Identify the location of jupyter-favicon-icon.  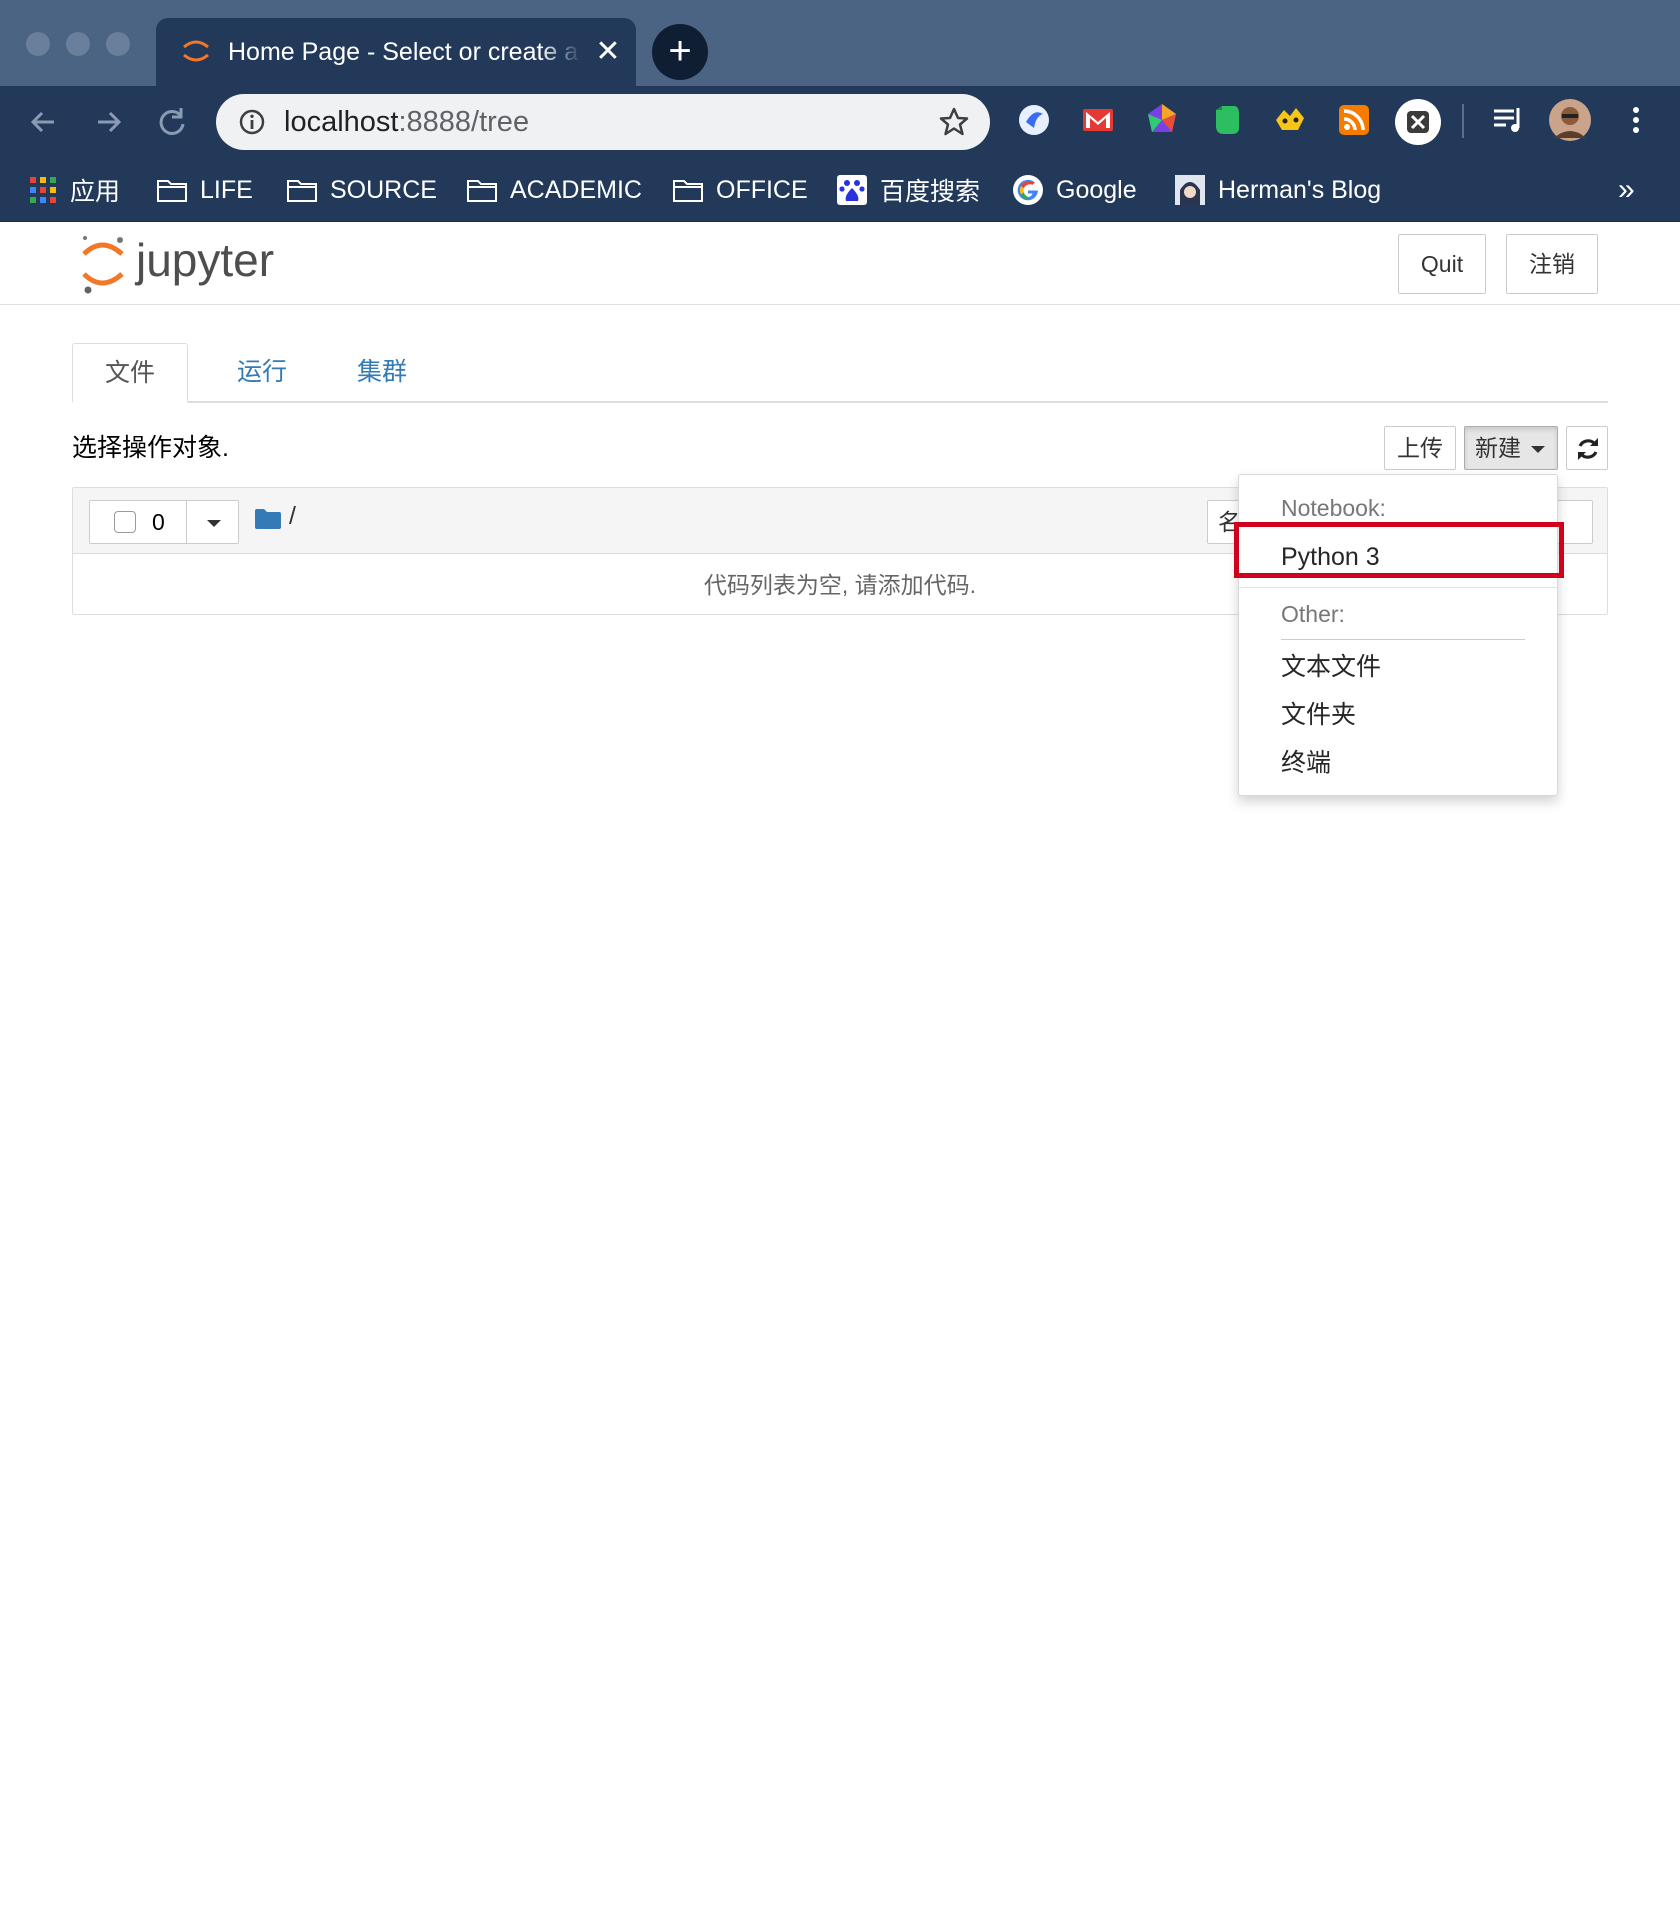
(196, 51).